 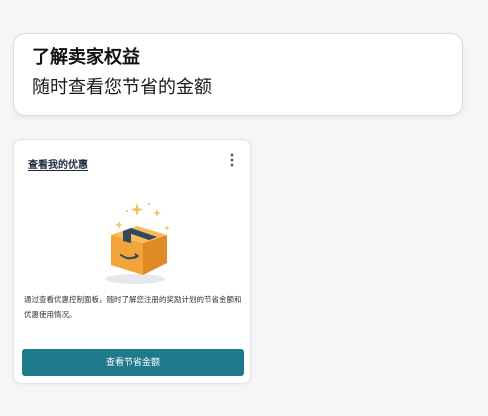 What do you see at coordinates (58, 165) in the screenshot?
I see `widget-title-link: 查看我的优惠` at bounding box center [58, 165].